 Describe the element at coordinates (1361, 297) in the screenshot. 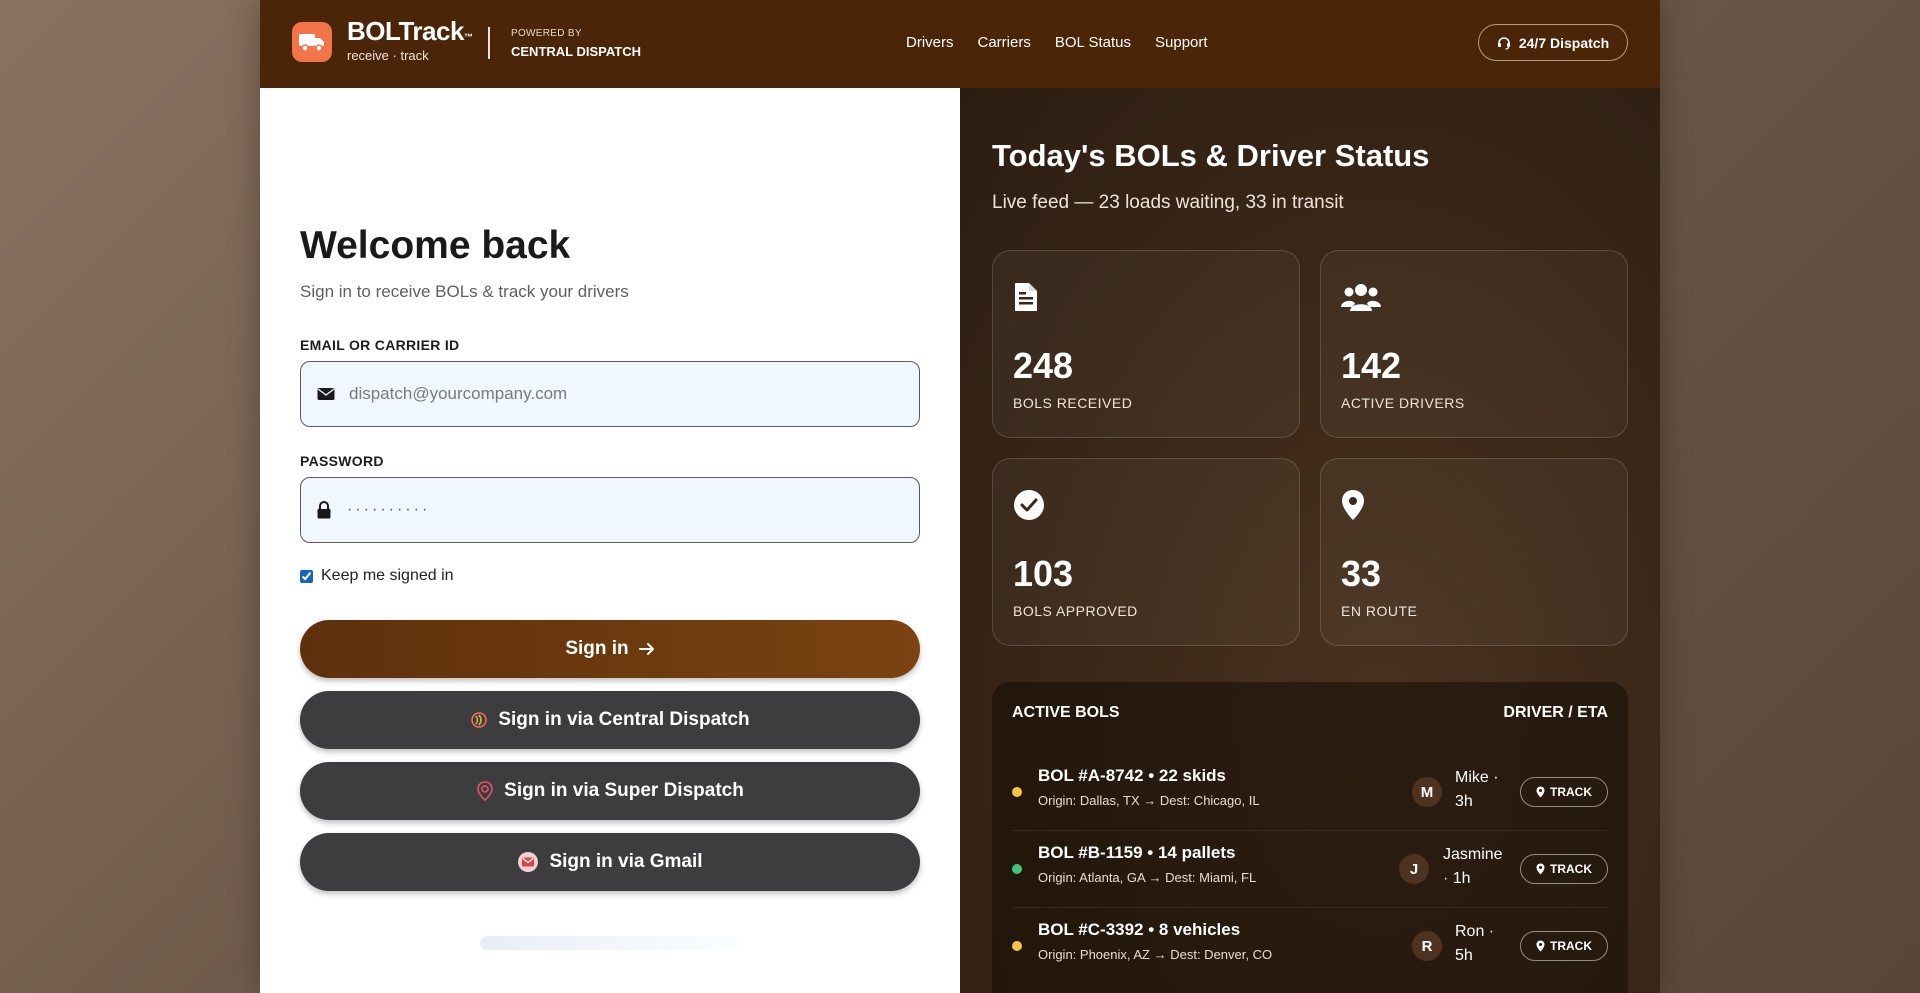

I see `users-icon` at that location.